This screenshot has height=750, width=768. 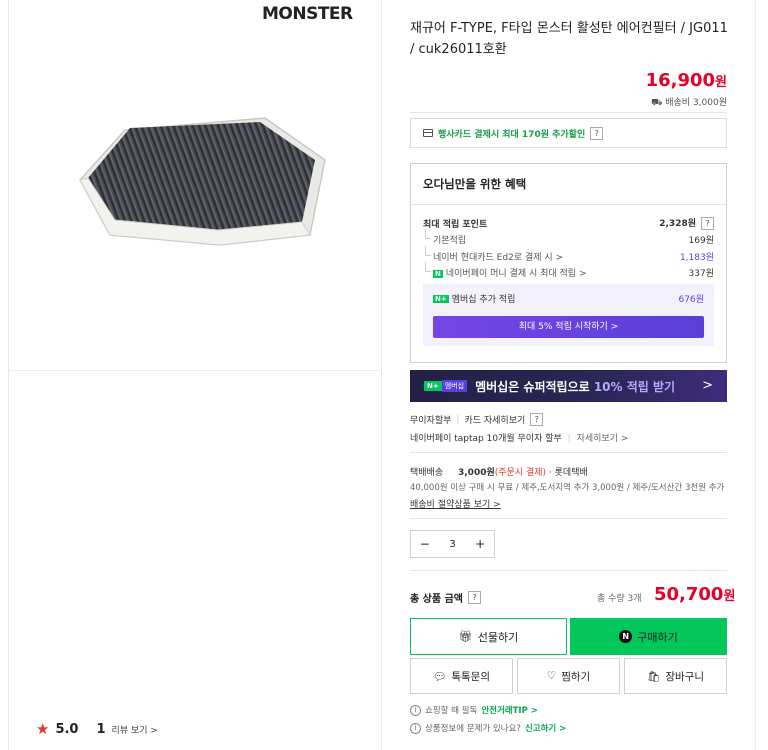 I want to click on brand-logo: MONSTER, so click(x=307, y=14).